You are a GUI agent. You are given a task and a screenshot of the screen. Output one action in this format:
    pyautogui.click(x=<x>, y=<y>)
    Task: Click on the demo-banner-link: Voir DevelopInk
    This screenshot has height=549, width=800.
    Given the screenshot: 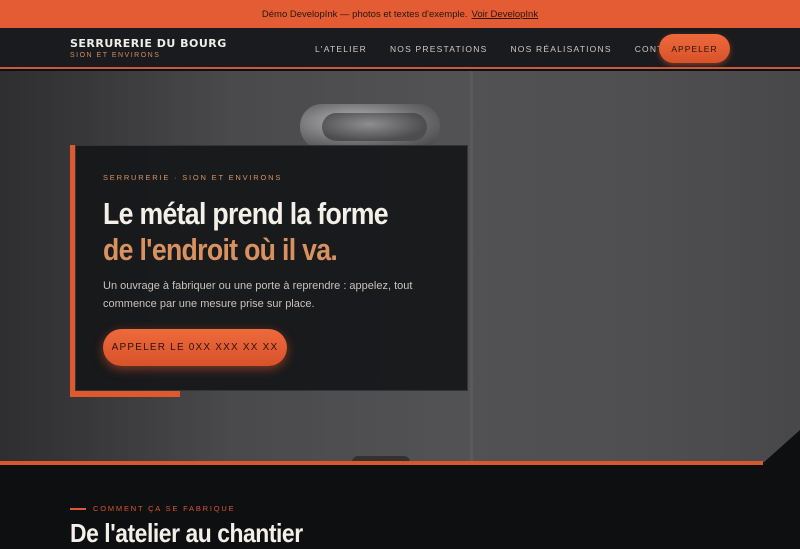 What is the action you would take?
    pyautogui.click(x=505, y=14)
    